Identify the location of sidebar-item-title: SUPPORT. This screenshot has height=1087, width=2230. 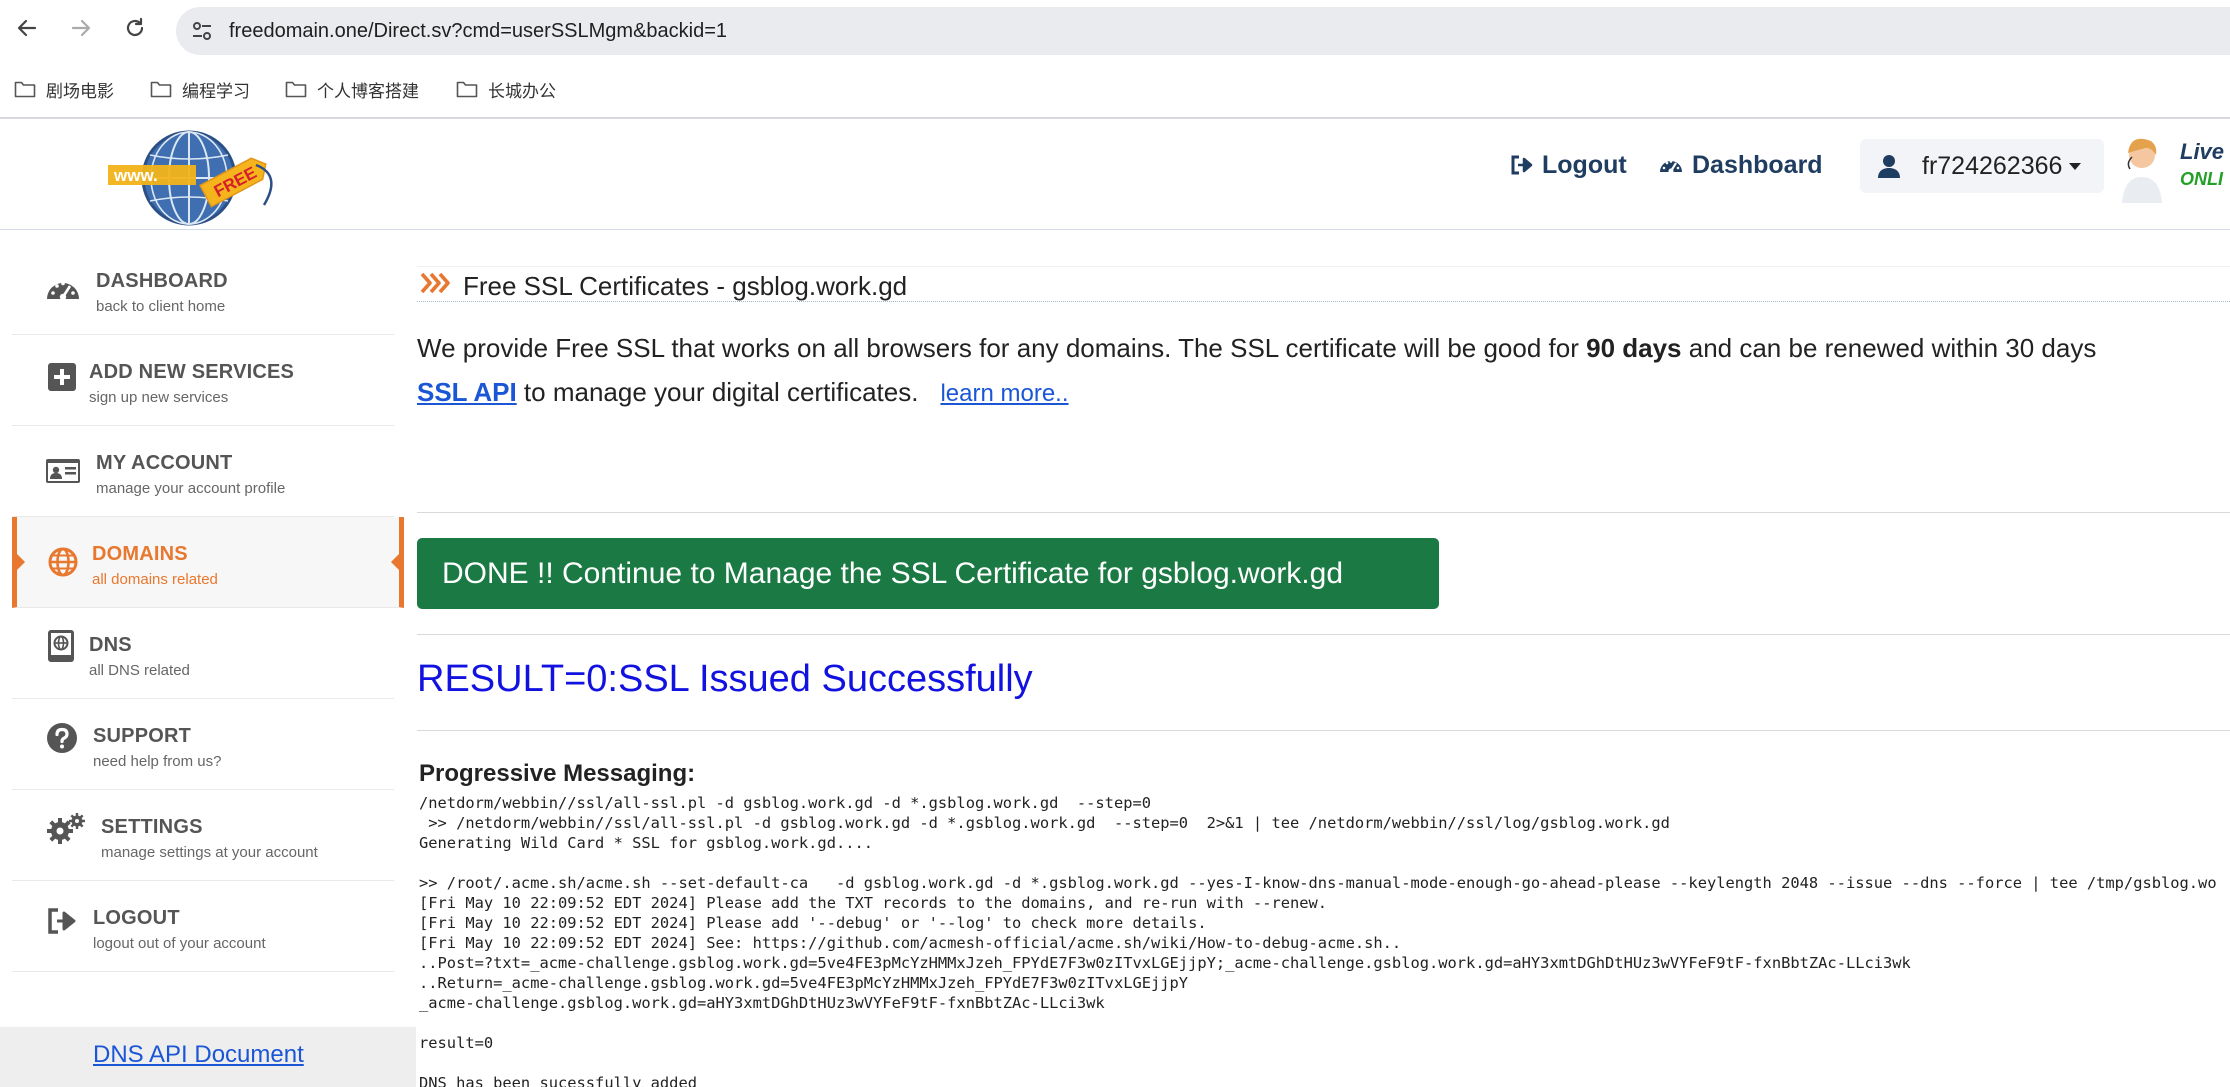
(142, 736).